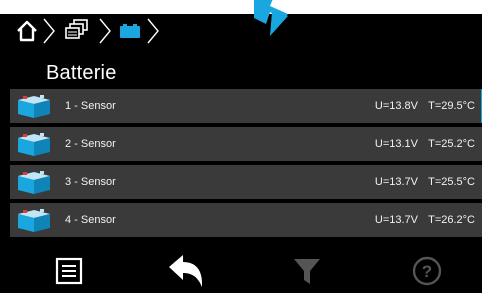 The height and width of the screenshot is (293, 482). What do you see at coordinates (90, 144) in the screenshot?
I see `sensor-name: 2 - Sensor` at bounding box center [90, 144].